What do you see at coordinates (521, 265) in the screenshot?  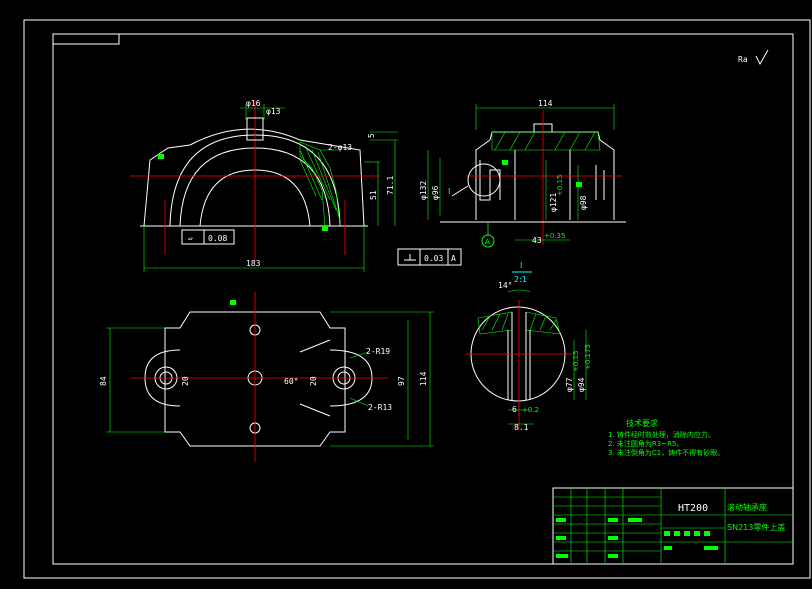 I see `detail-title: I` at bounding box center [521, 265].